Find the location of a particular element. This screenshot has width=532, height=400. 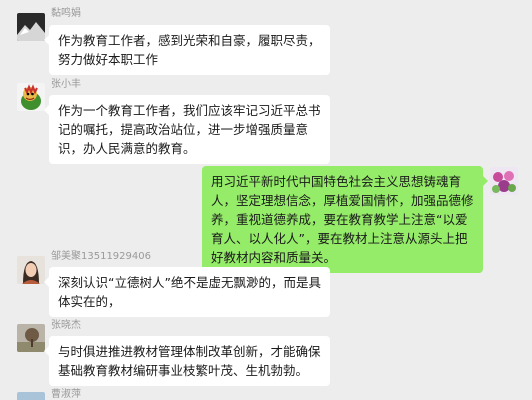

tree-landscape-avatar is located at coordinates (31, 338).